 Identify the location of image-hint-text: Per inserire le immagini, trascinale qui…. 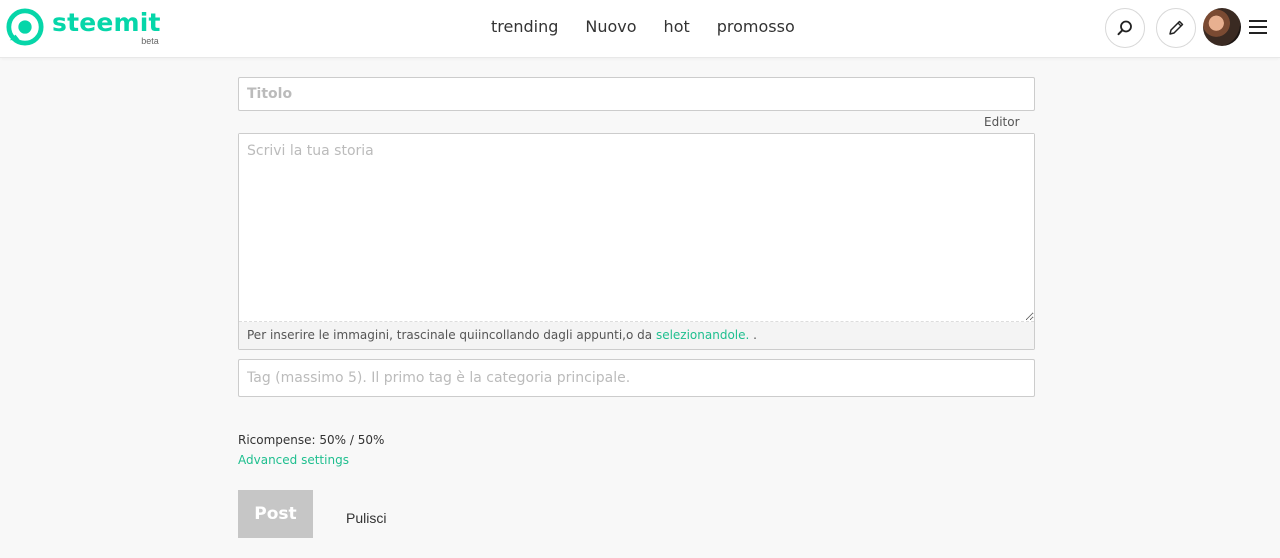
(451, 335).